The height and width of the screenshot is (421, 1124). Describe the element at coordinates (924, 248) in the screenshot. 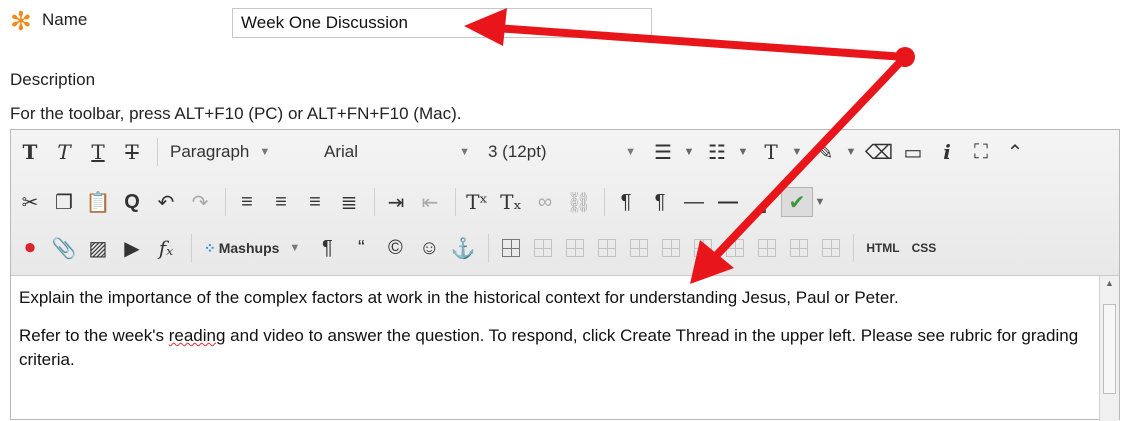

I see `css-code-button: CSS` at that location.